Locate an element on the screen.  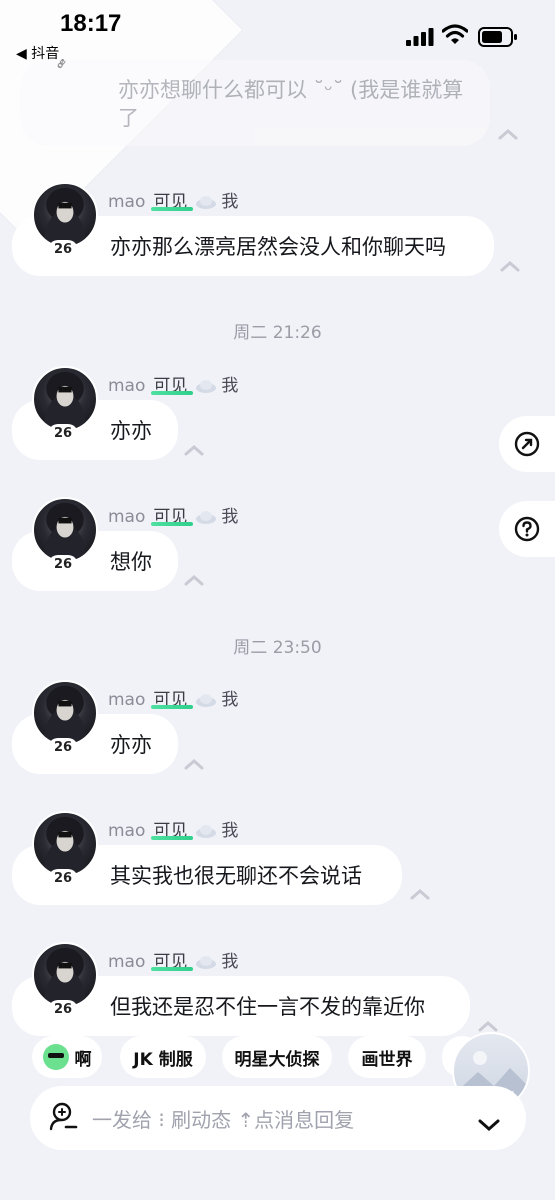
help-side-button is located at coordinates (527, 529).